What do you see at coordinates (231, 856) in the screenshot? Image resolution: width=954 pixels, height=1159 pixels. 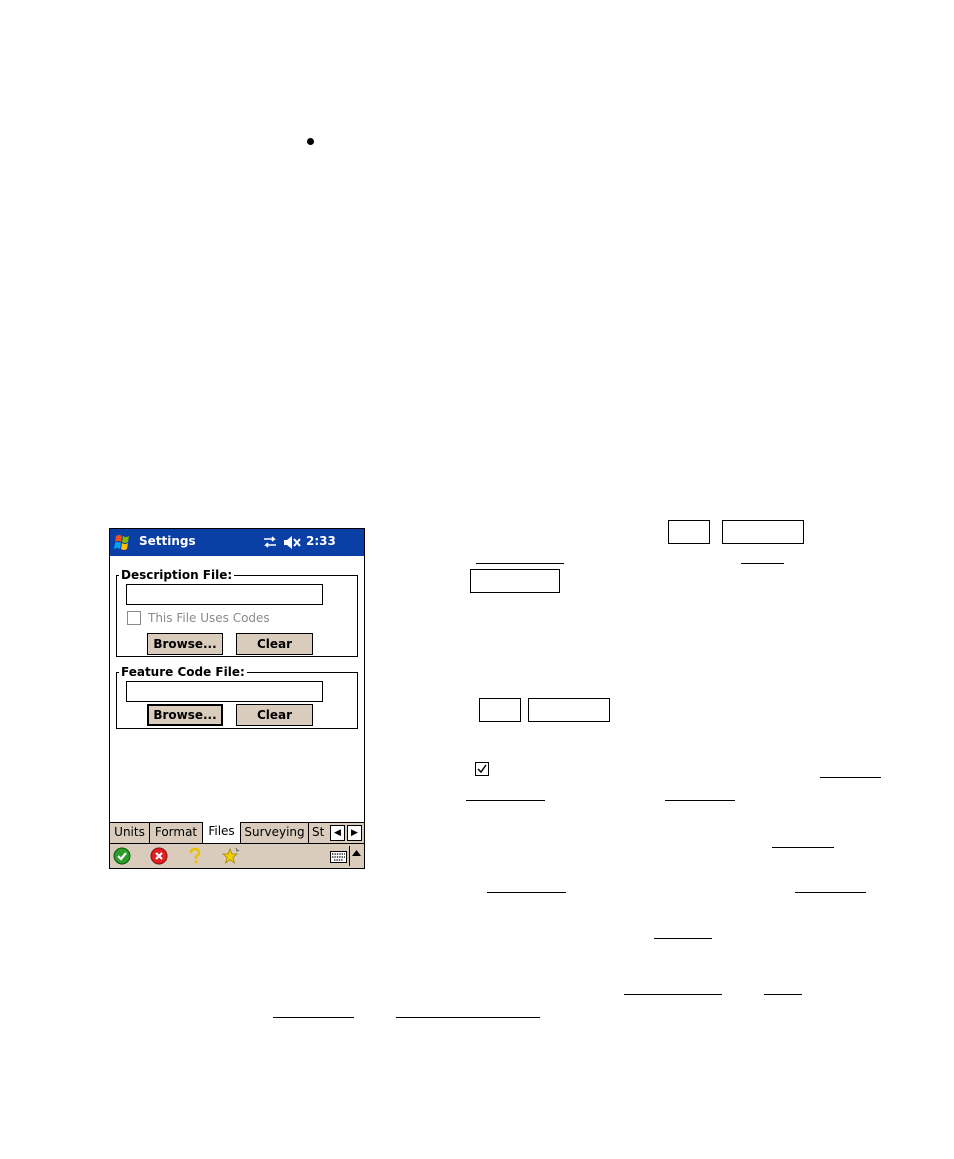 I see `favorites-icon` at bounding box center [231, 856].